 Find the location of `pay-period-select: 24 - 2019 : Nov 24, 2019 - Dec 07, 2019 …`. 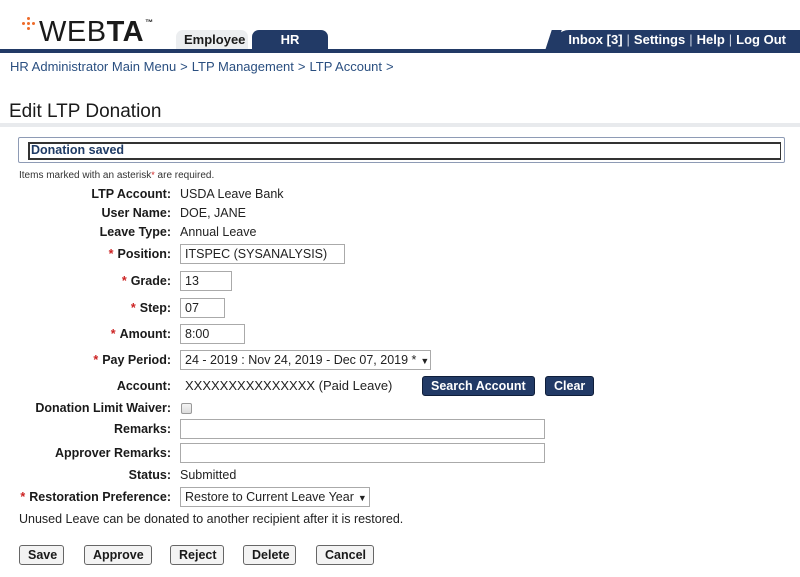

pay-period-select: 24 - 2019 : Nov 24, 2019 - Dec 07, 2019 … is located at coordinates (305, 360).